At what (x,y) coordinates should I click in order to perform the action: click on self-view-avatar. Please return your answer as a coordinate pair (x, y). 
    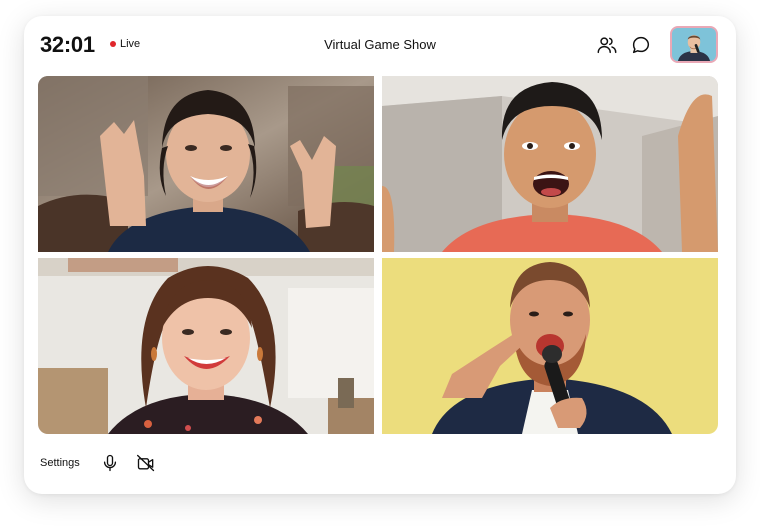
    Looking at the image, I should click on (694, 44).